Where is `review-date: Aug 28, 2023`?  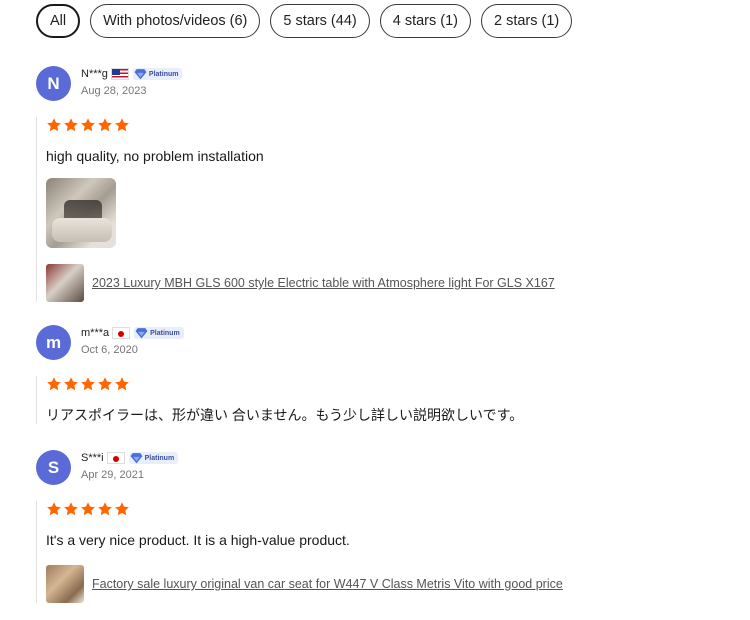 review-date: Aug 28, 2023 is located at coordinates (114, 91).